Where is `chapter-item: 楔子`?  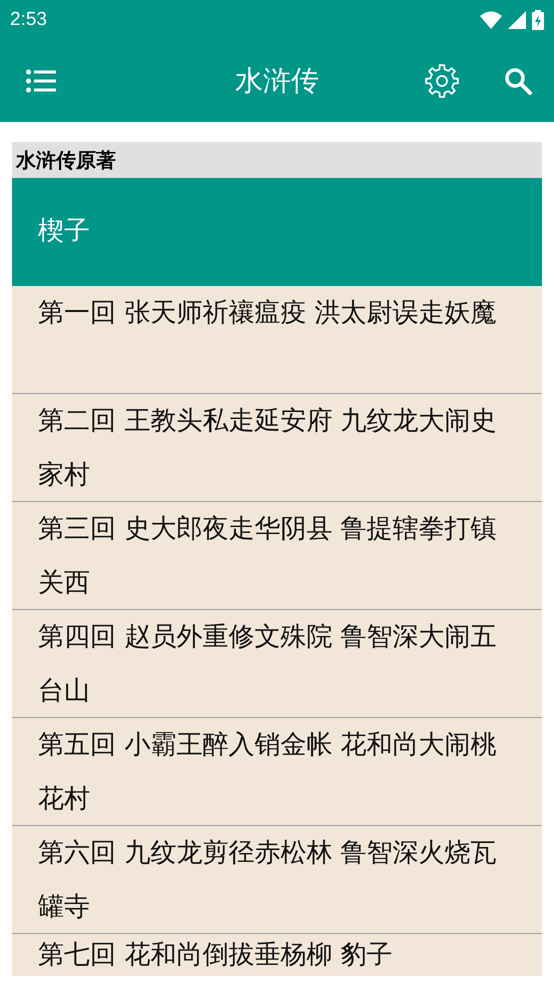
chapter-item: 楔子 is located at coordinates (277, 232).